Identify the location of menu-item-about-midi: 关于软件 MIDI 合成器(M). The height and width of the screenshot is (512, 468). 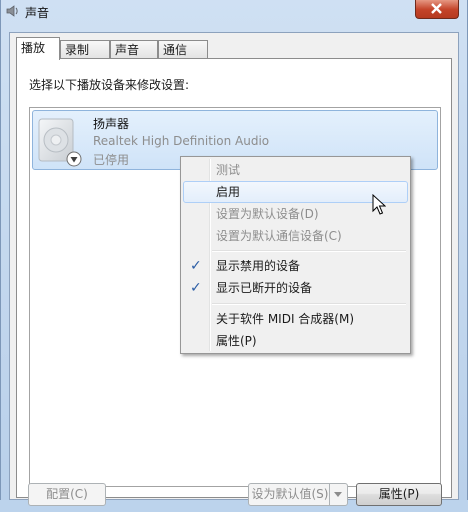
(295, 319).